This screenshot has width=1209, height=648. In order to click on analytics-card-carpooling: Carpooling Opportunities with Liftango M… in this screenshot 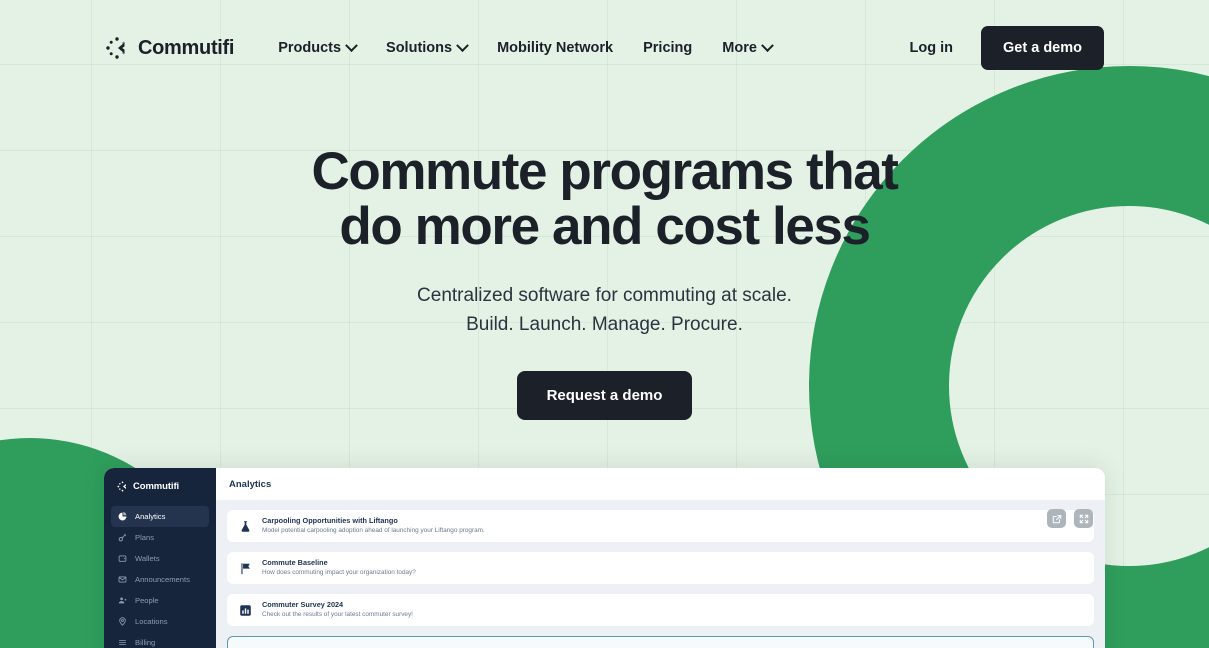, I will do `click(660, 526)`.